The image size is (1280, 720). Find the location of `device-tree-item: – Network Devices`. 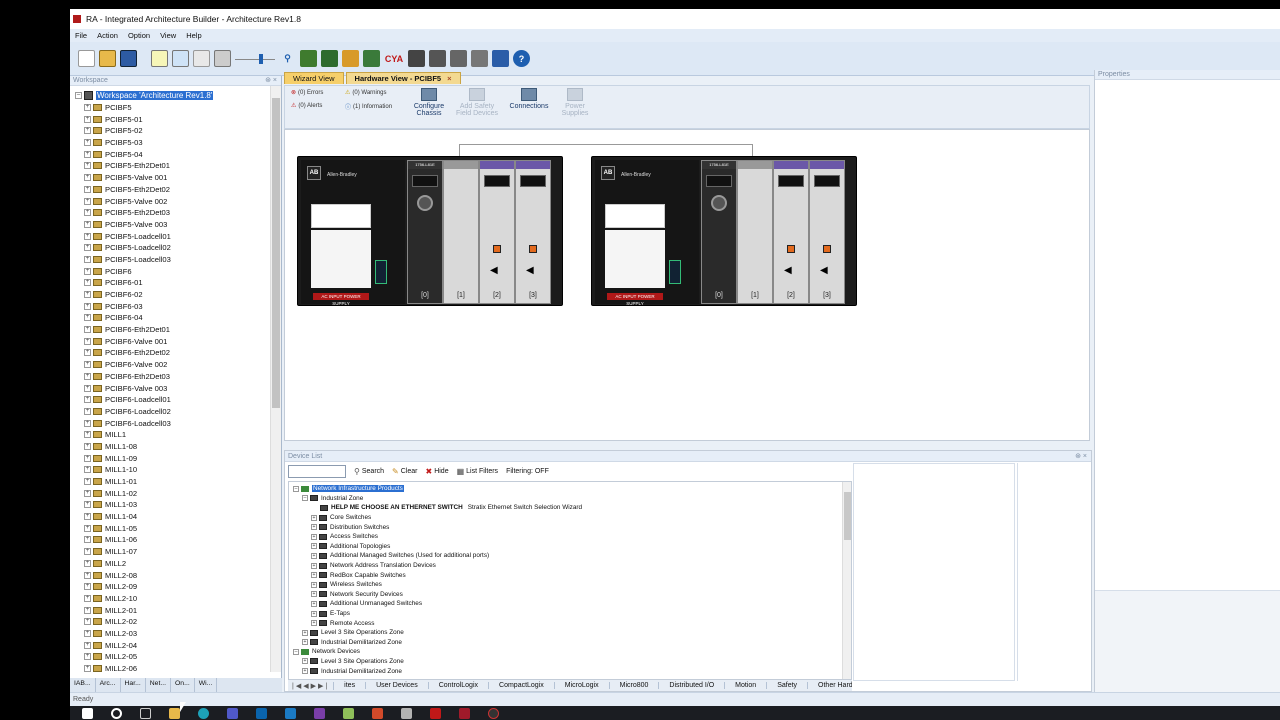

device-tree-item: – Network Devices is located at coordinates (570, 652).